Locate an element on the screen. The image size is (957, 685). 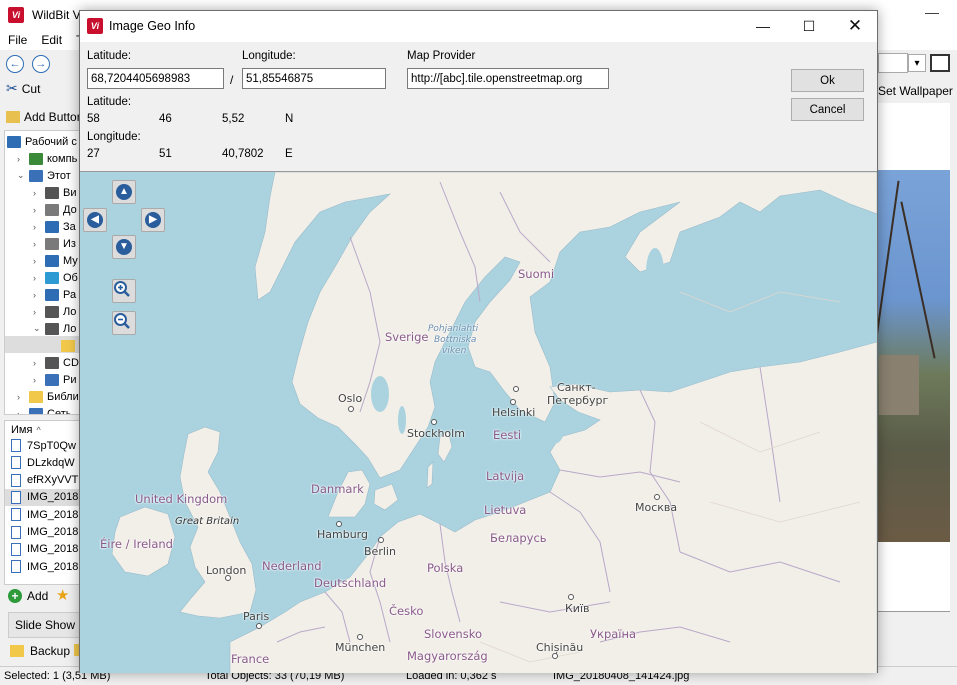
forward-arrow-icon: → is located at coordinates (41, 64).